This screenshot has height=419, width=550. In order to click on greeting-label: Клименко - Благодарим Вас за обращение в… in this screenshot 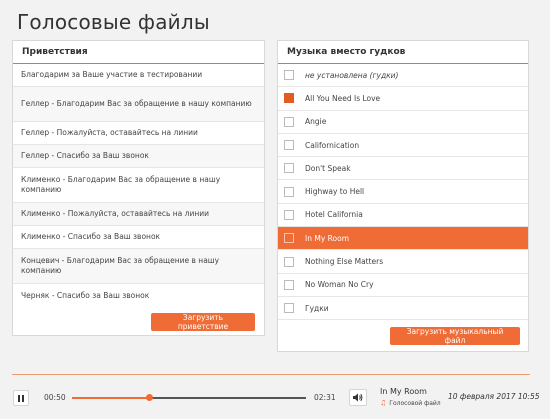, I will do `click(121, 184)`.